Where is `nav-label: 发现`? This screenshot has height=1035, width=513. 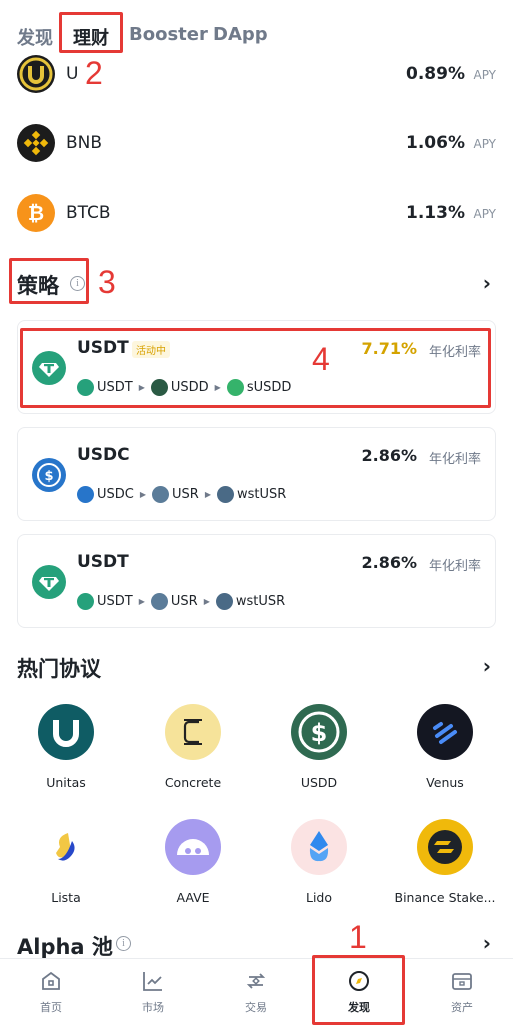
nav-label: 发现 is located at coordinates (359, 1007).